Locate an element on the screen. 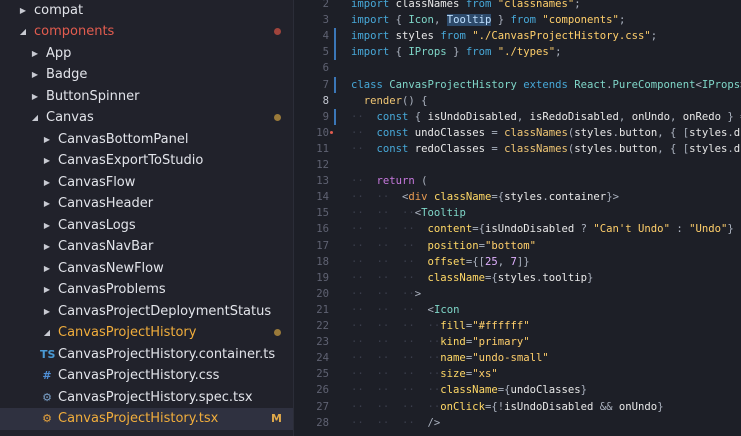 The height and width of the screenshot is (436, 741). tree-item-canvasnewflow: ▶ CanvasNewFlow is located at coordinates (146, 268).